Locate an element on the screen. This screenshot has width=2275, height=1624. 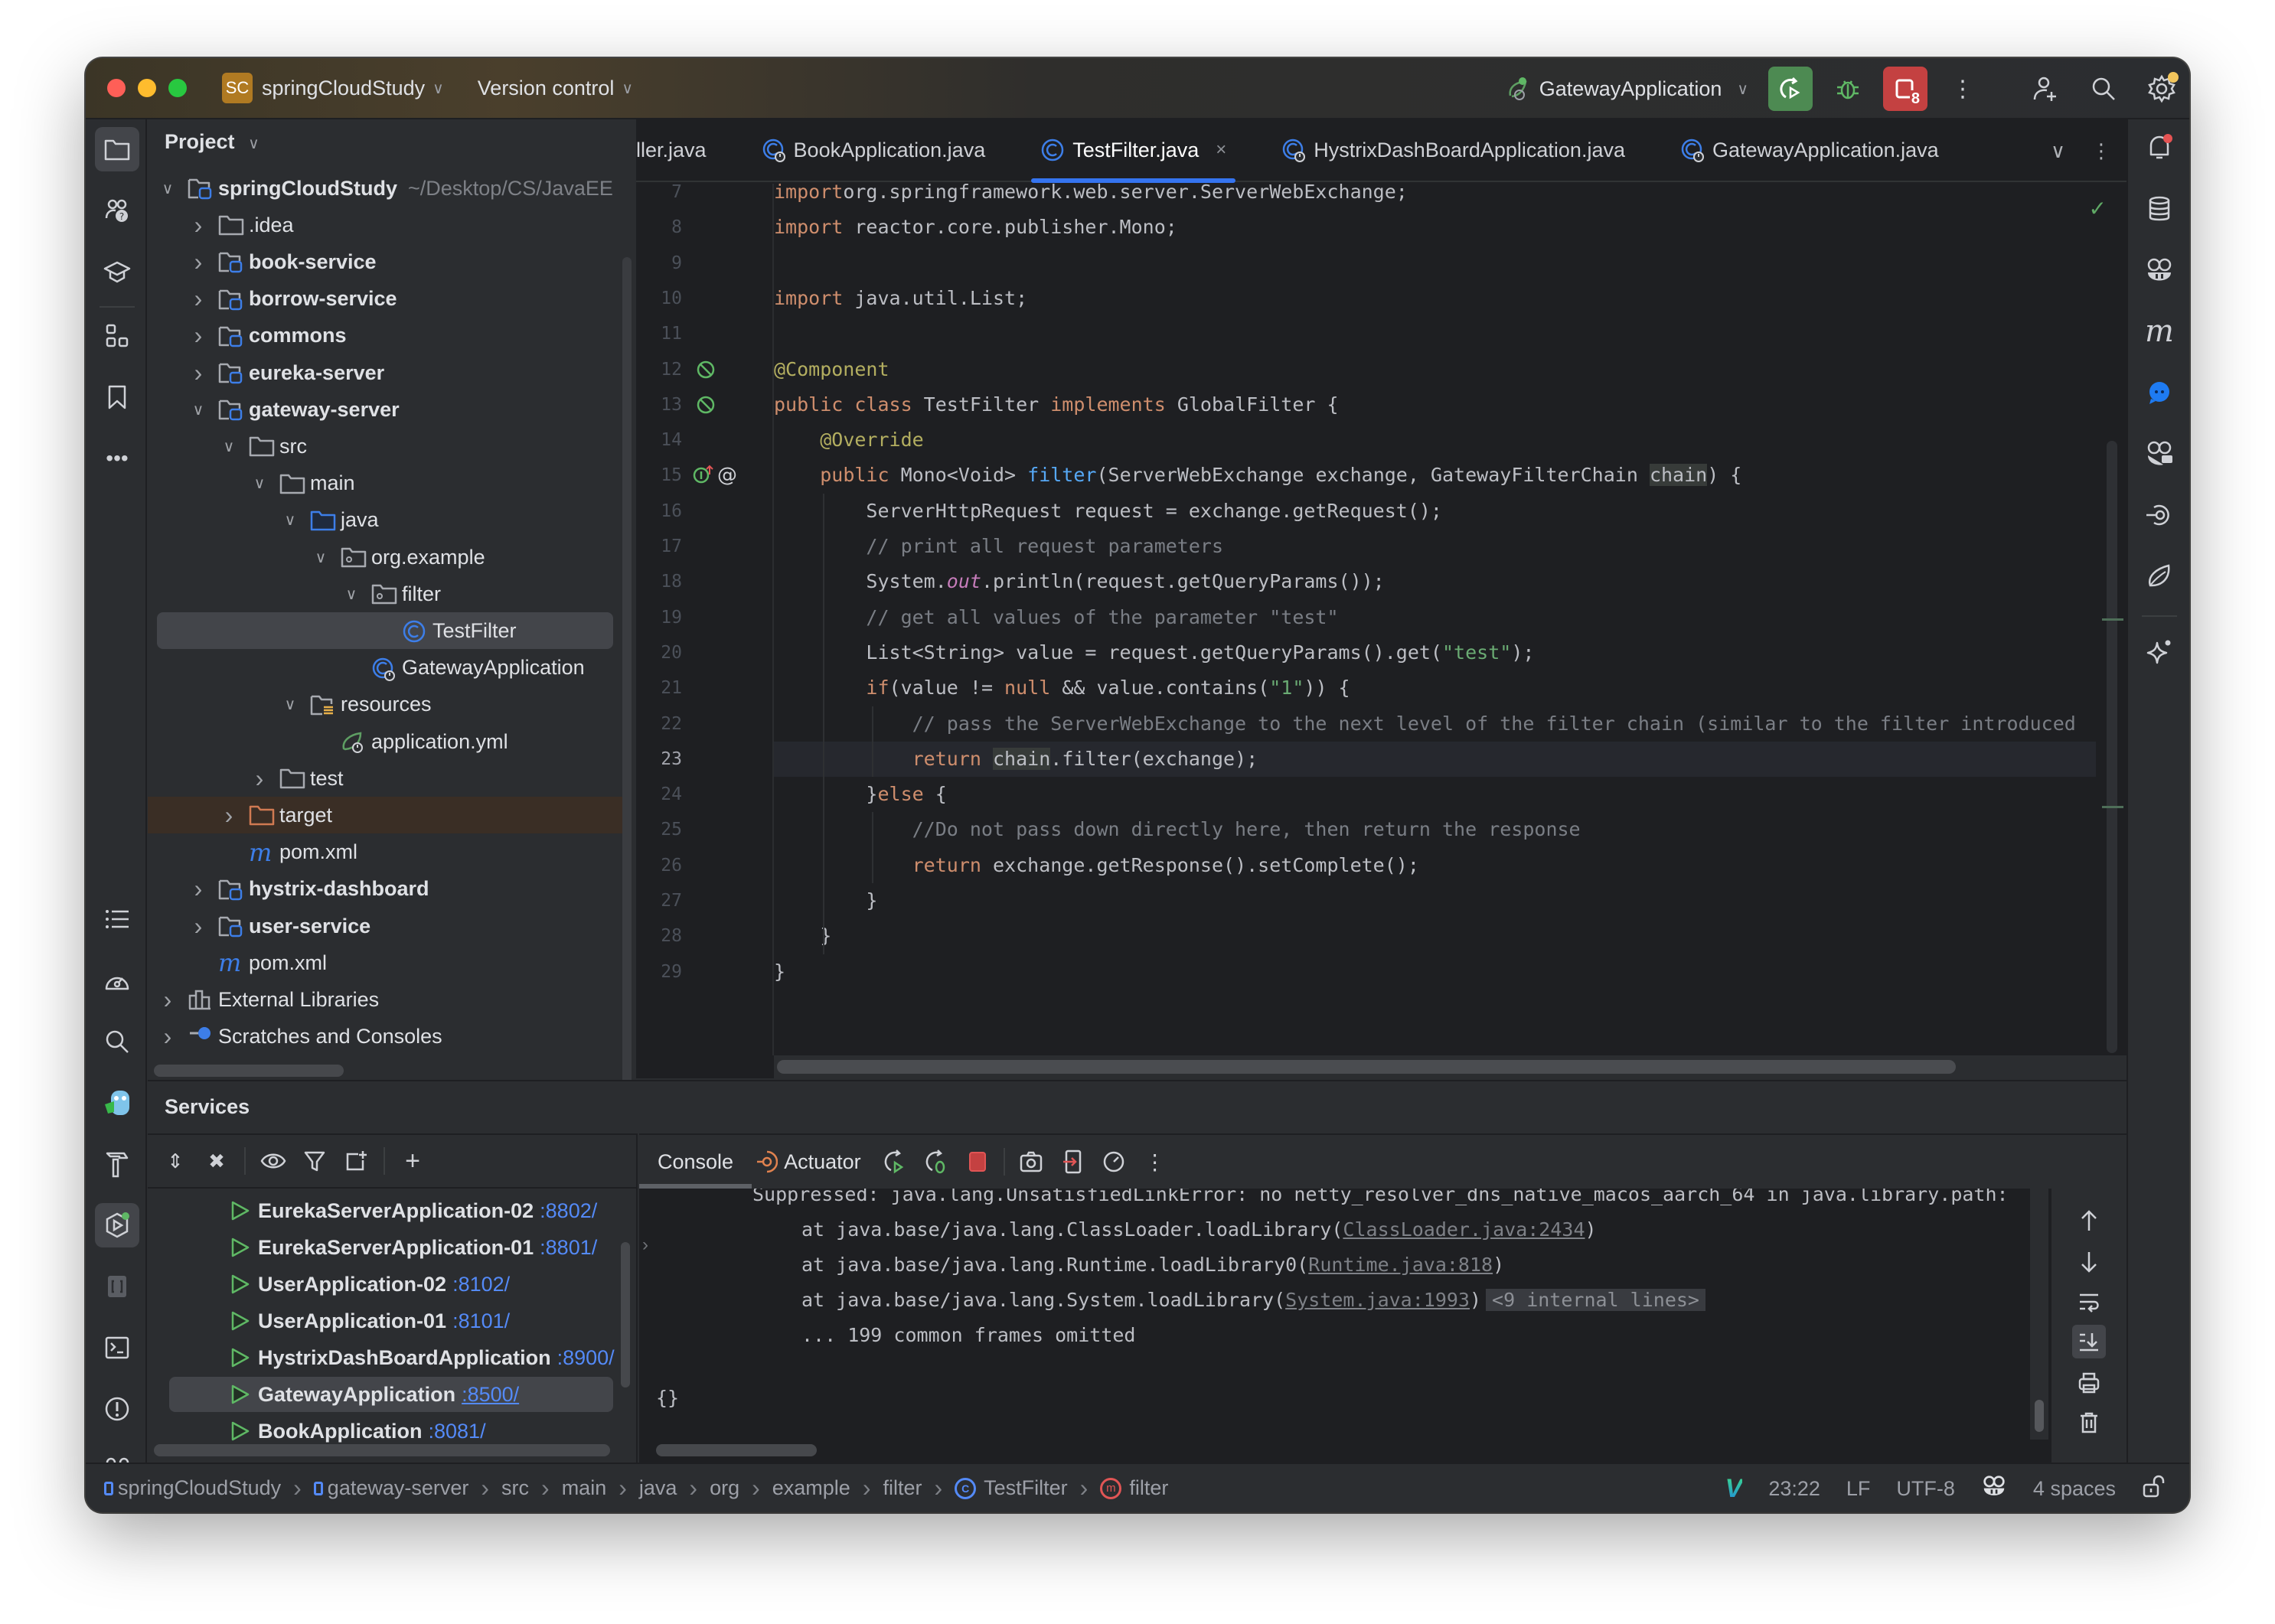
chat-assistant-button is located at coordinates (2159, 393).